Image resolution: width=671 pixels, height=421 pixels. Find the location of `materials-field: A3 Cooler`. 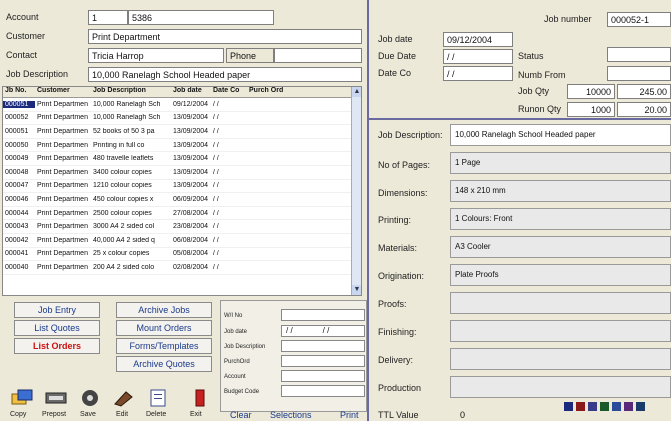

materials-field: A3 Cooler is located at coordinates (560, 247).